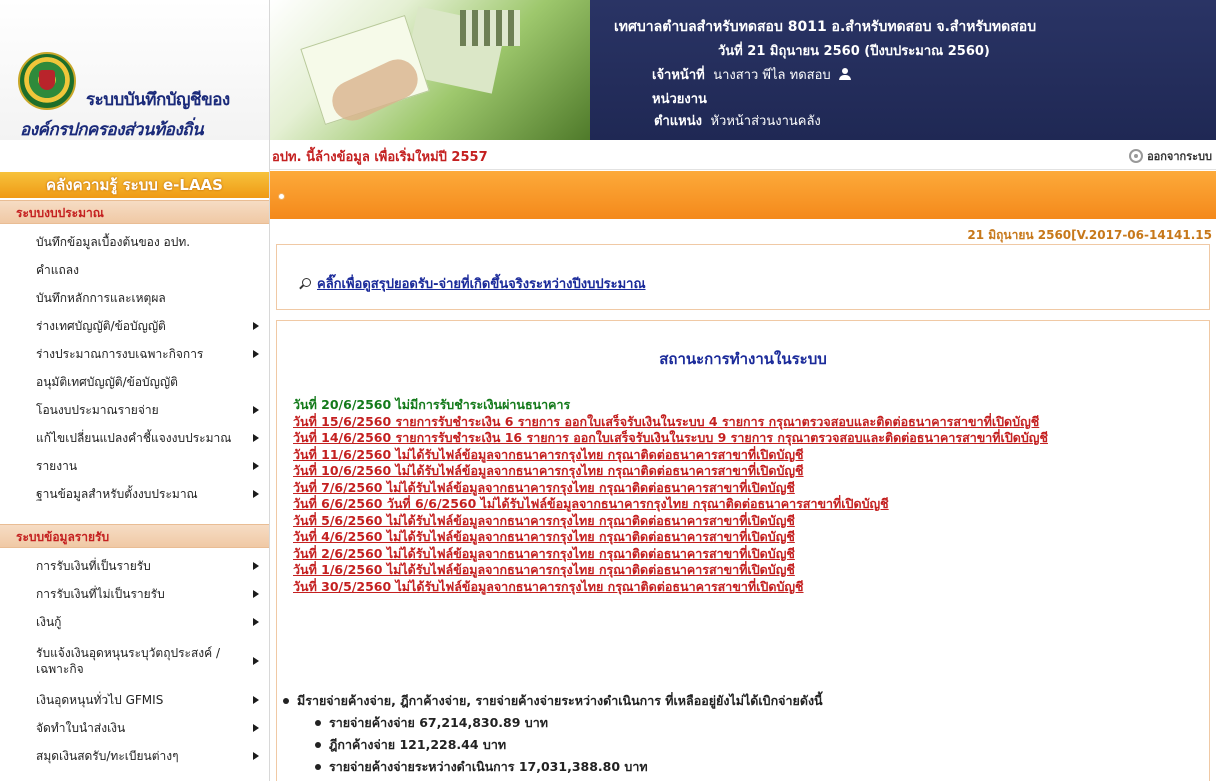 This screenshot has height=781, width=1216. Describe the element at coordinates (158, 100) in the screenshot. I see `logo-title-line1: ระบบบันทึกบัญชีของ` at that location.